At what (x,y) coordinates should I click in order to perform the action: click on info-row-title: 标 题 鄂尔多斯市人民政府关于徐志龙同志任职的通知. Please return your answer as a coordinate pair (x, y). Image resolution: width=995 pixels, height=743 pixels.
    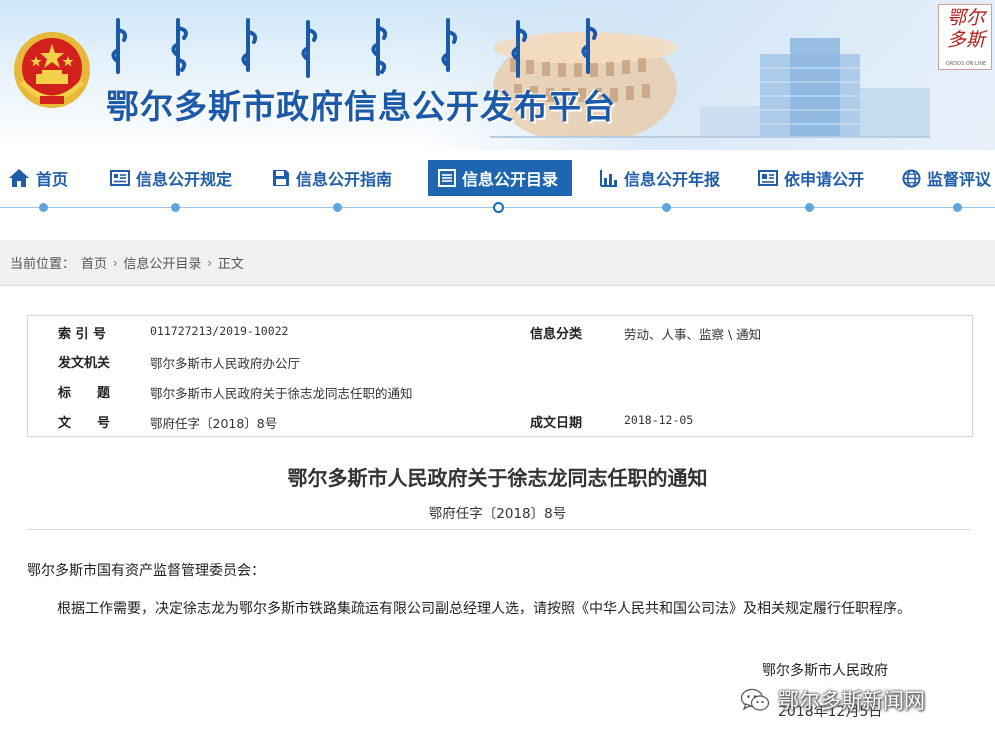
    Looking at the image, I should click on (501, 391).